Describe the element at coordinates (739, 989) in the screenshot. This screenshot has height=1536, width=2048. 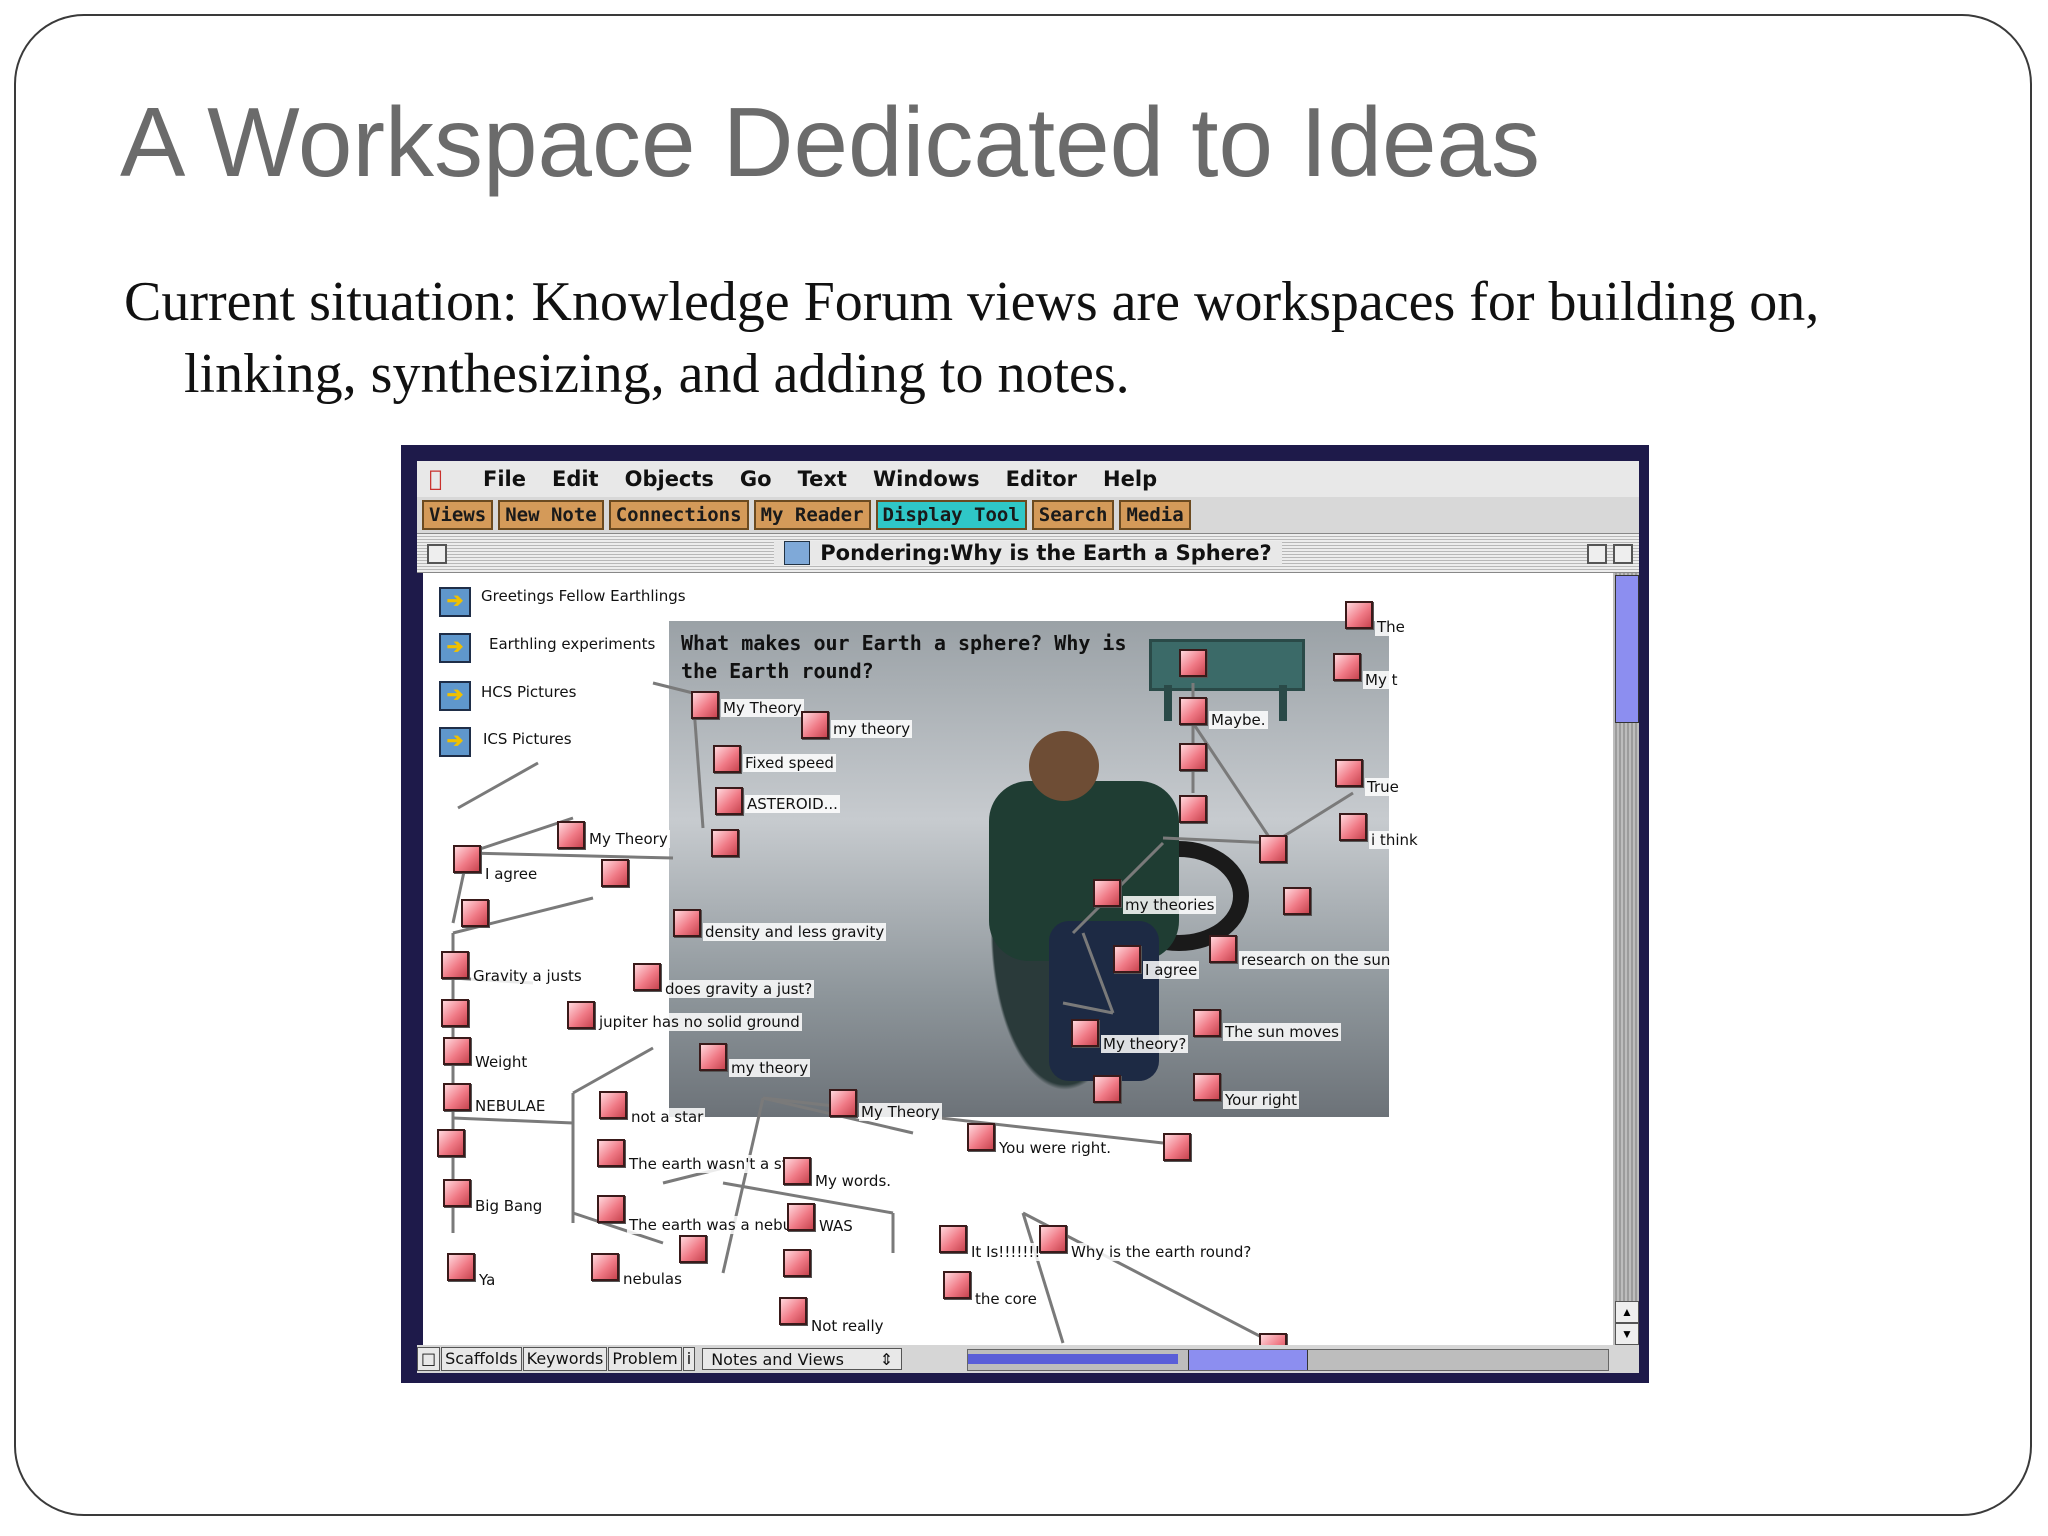
I see `note-label: does gravity a just?` at that location.